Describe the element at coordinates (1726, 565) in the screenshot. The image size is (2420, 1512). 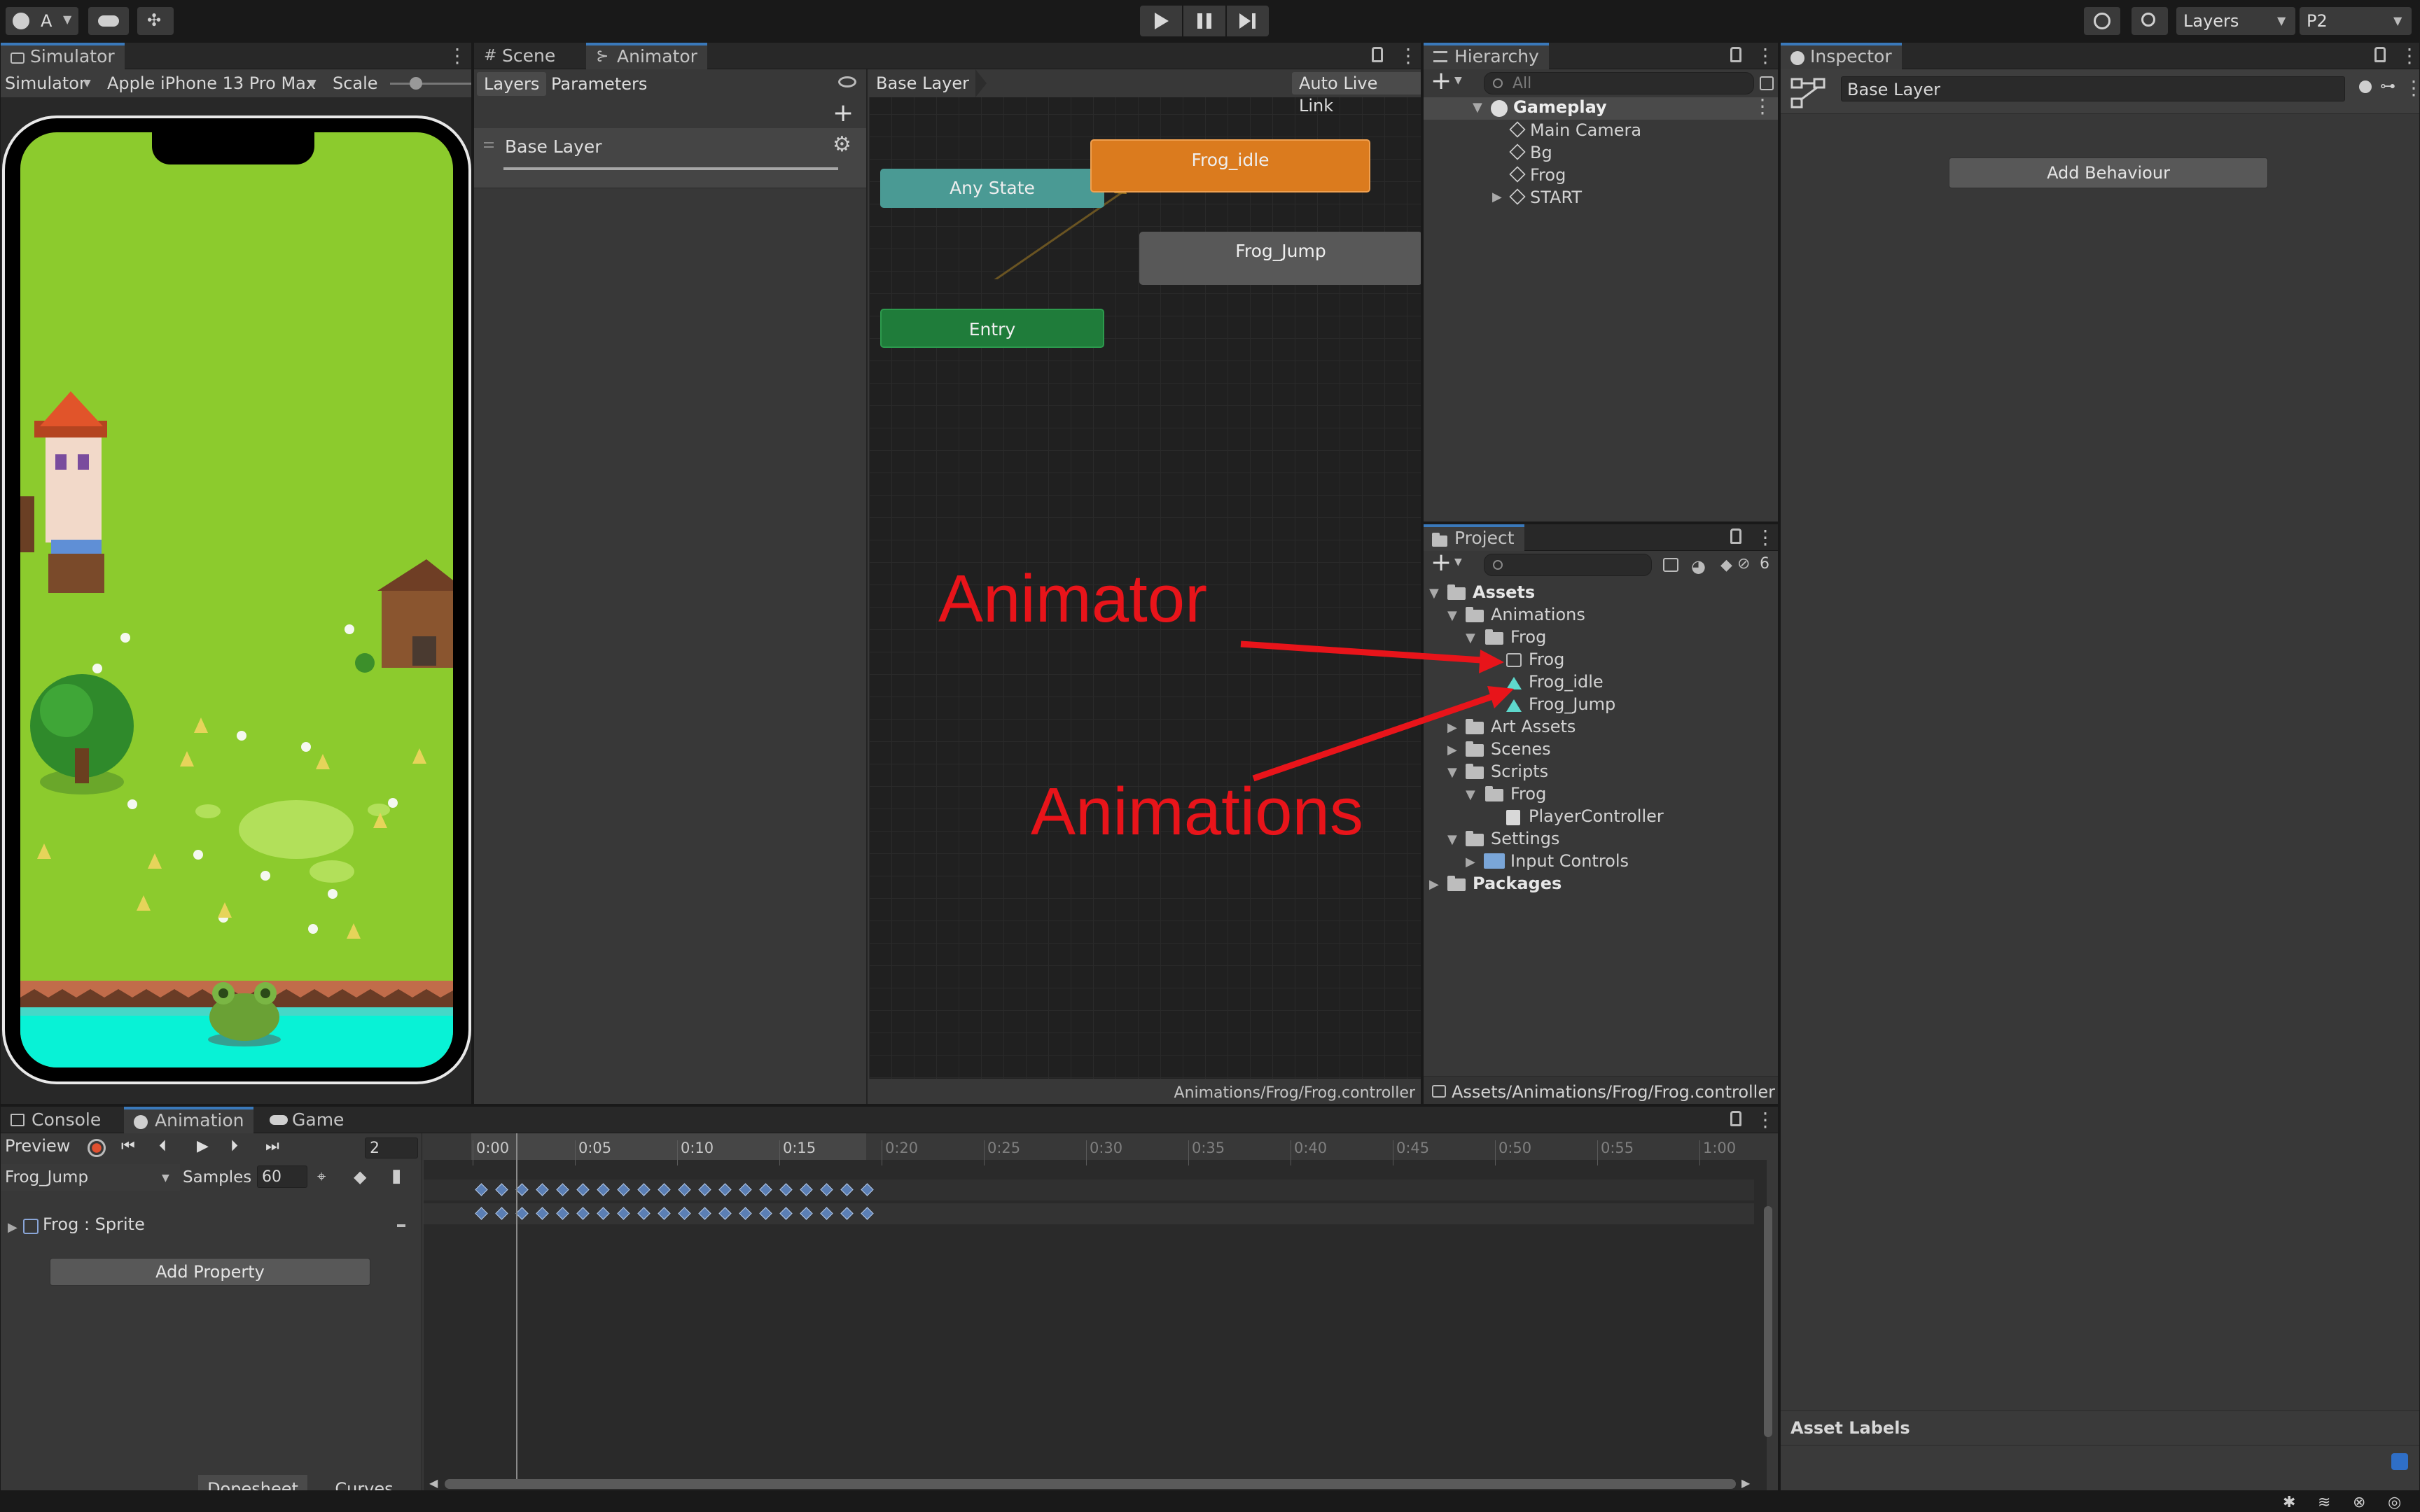
I see `label-icon: ◆` at that location.